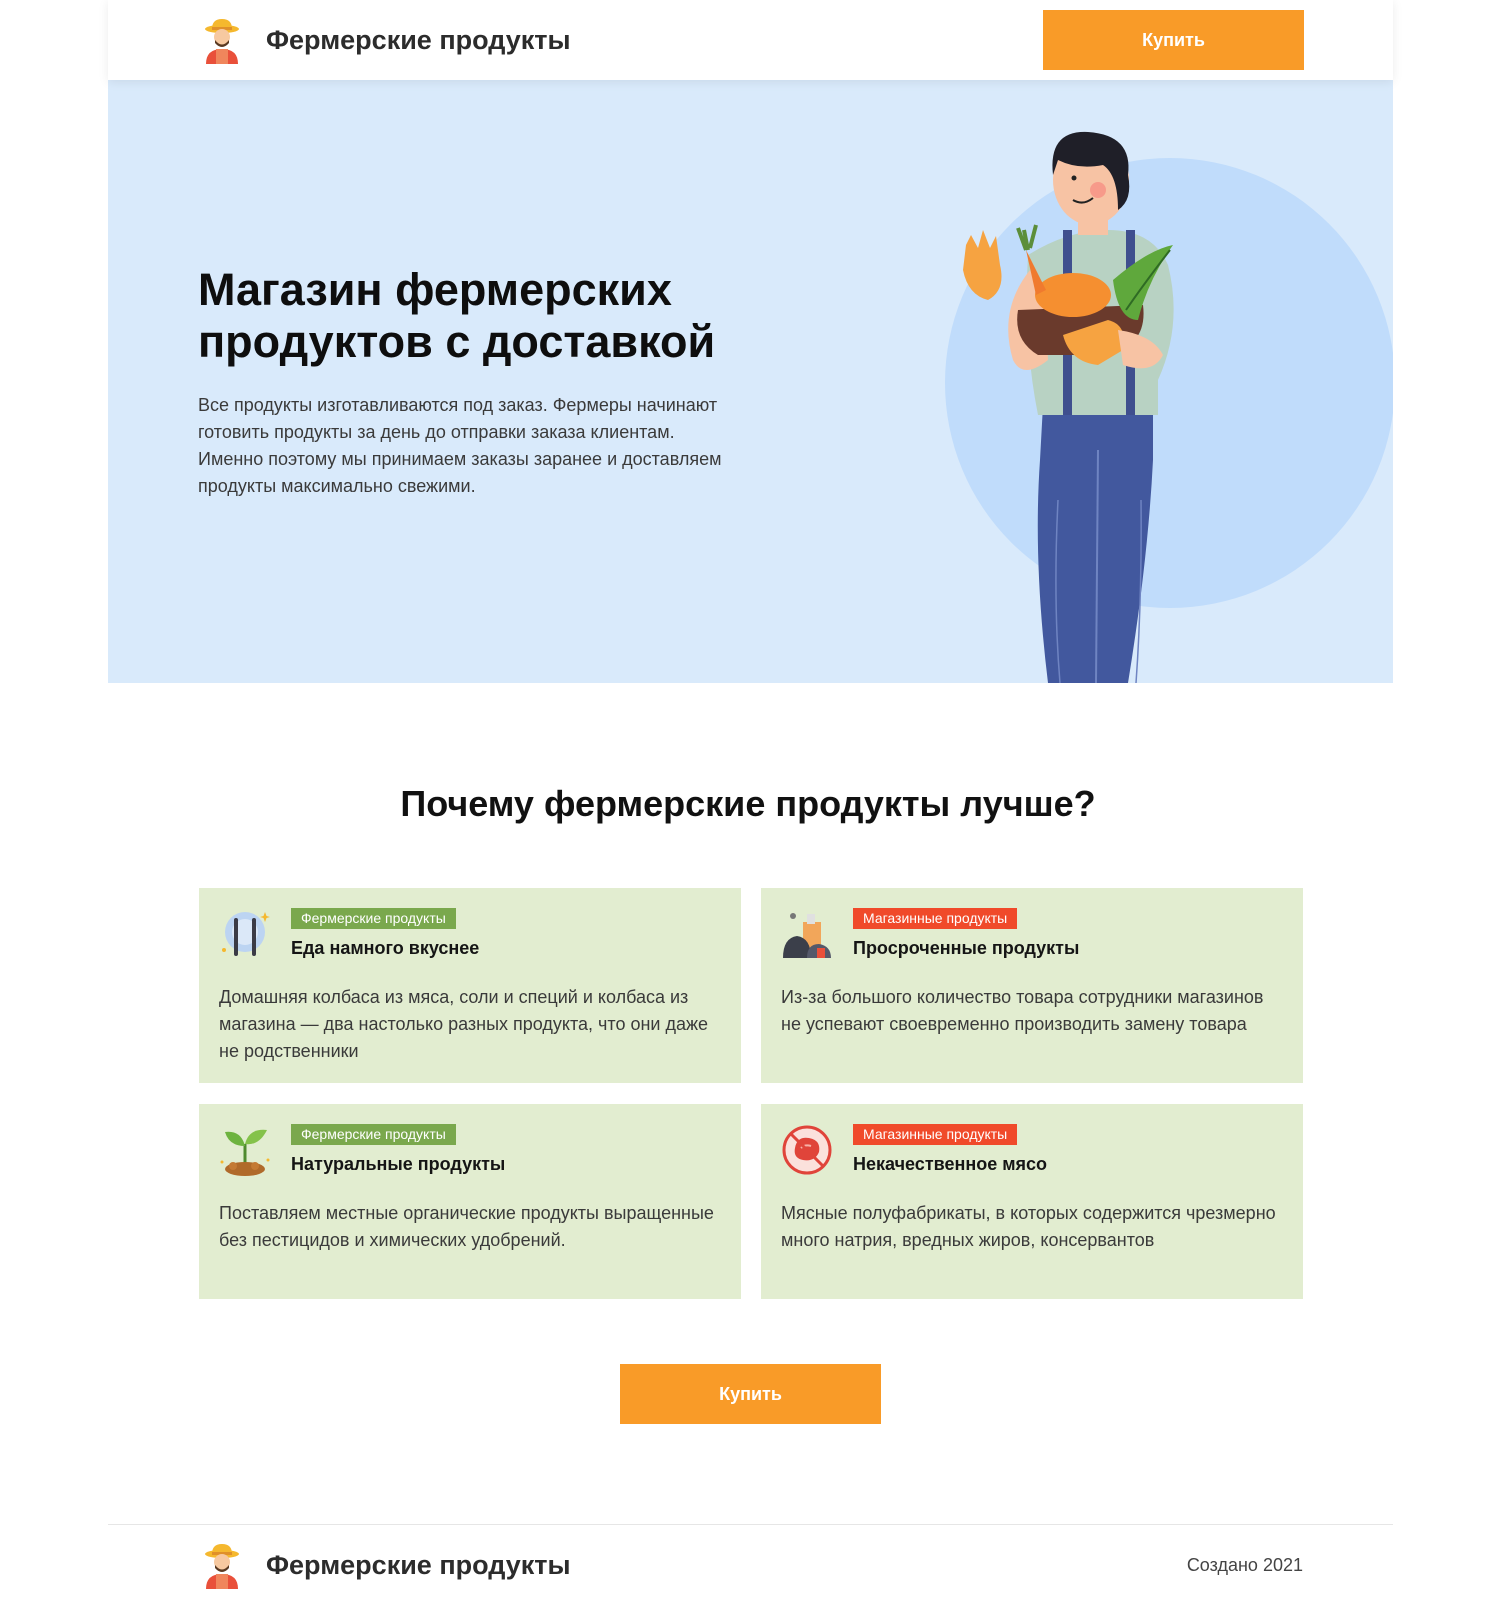 This screenshot has width=1496, height=1599. I want to click on main-buy-button: Купить, so click(750, 1394).